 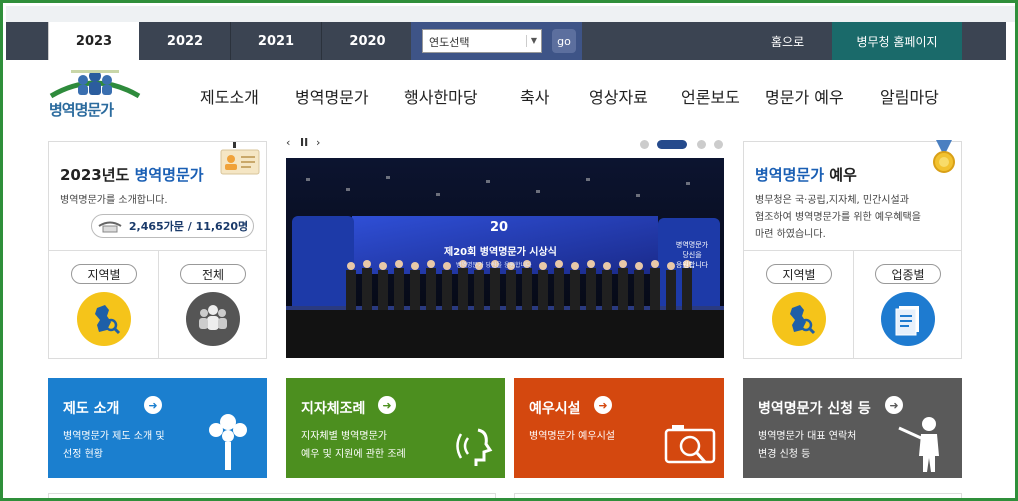 I want to click on privileges-card-title-hl: 병역명문가, so click(x=790, y=175).